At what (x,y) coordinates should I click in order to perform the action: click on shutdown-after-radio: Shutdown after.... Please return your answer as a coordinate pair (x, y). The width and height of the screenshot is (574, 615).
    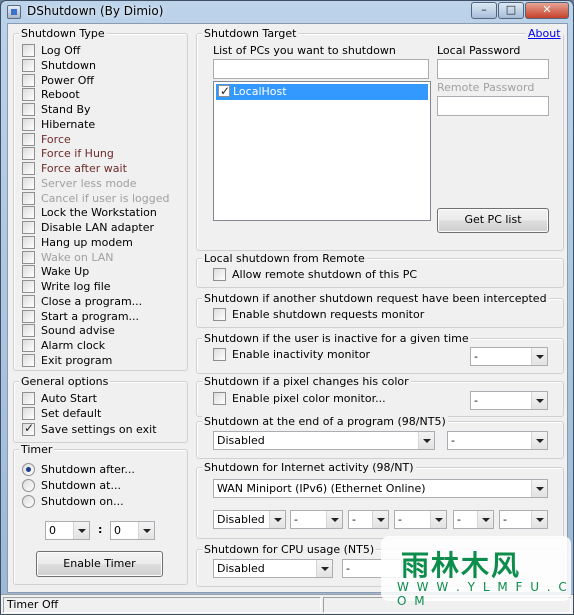
    Looking at the image, I should click on (78, 470).